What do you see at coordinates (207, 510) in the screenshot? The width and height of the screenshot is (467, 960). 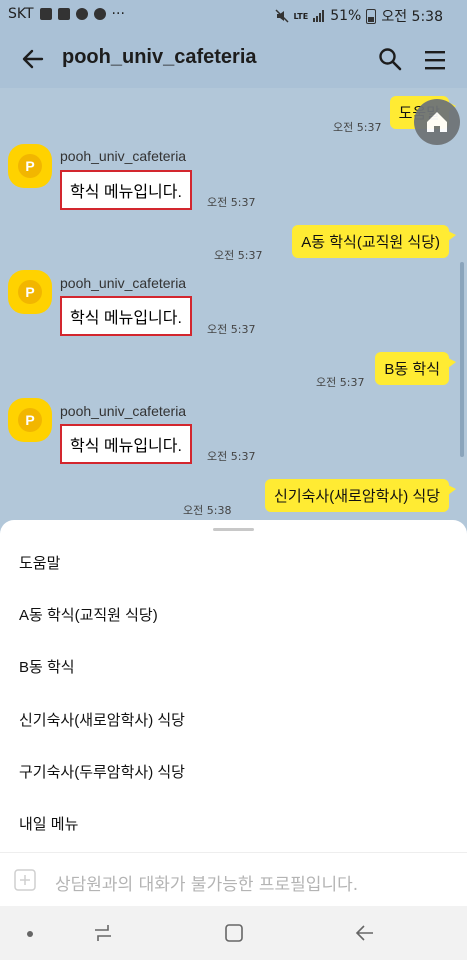 I see `message-time: 오전 5:38` at bounding box center [207, 510].